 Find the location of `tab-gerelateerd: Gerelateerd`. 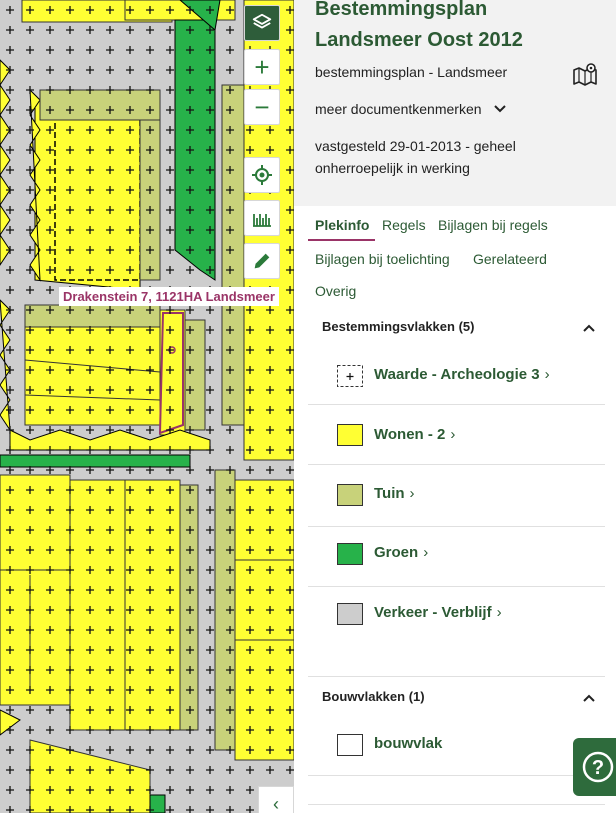

tab-gerelateerd: Gerelateerd is located at coordinates (510, 259).